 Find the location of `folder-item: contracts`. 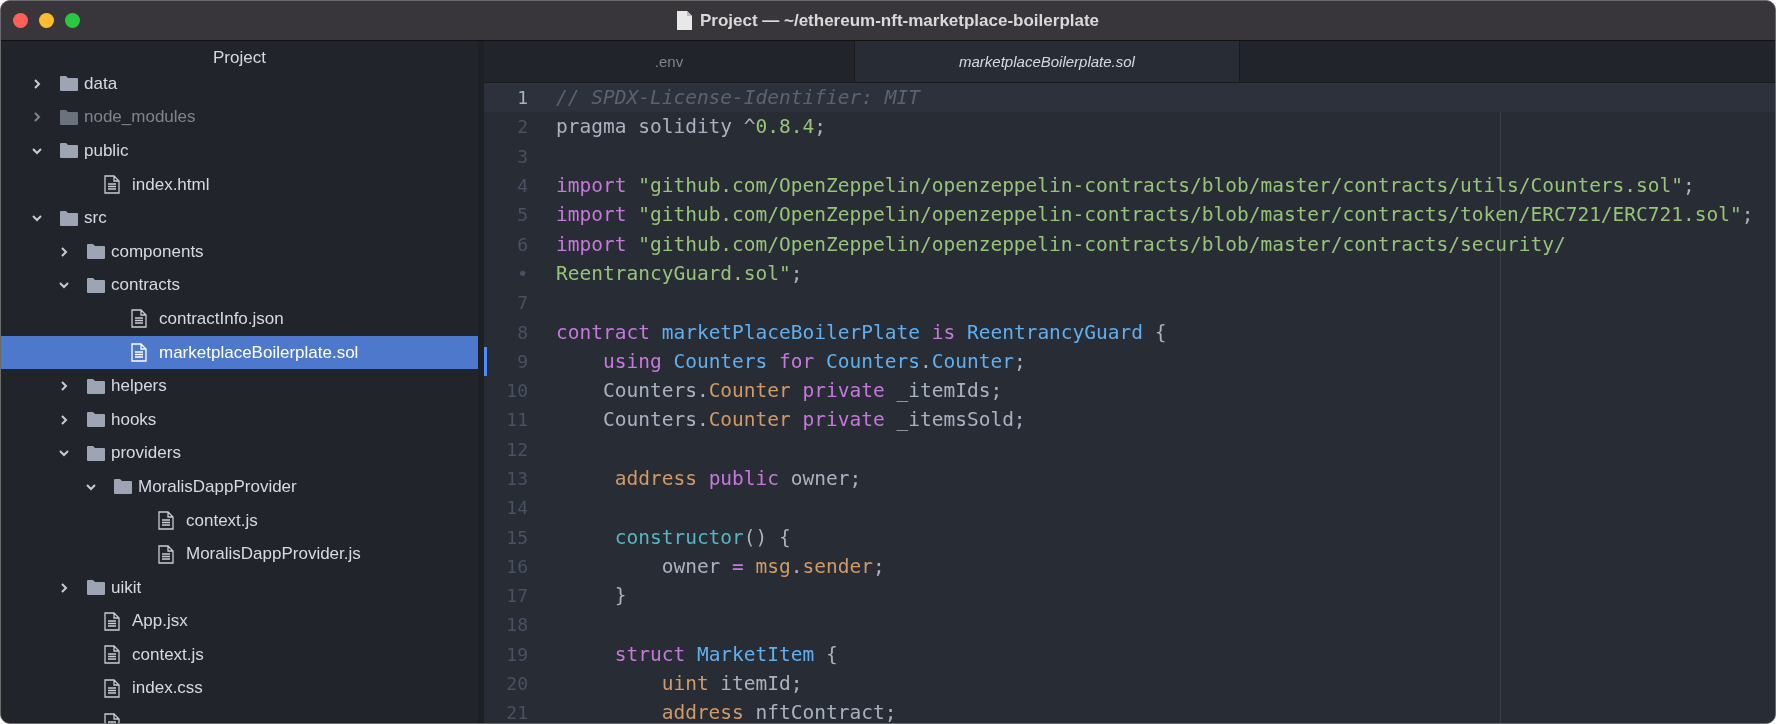

folder-item: contracts is located at coordinates (239, 285).